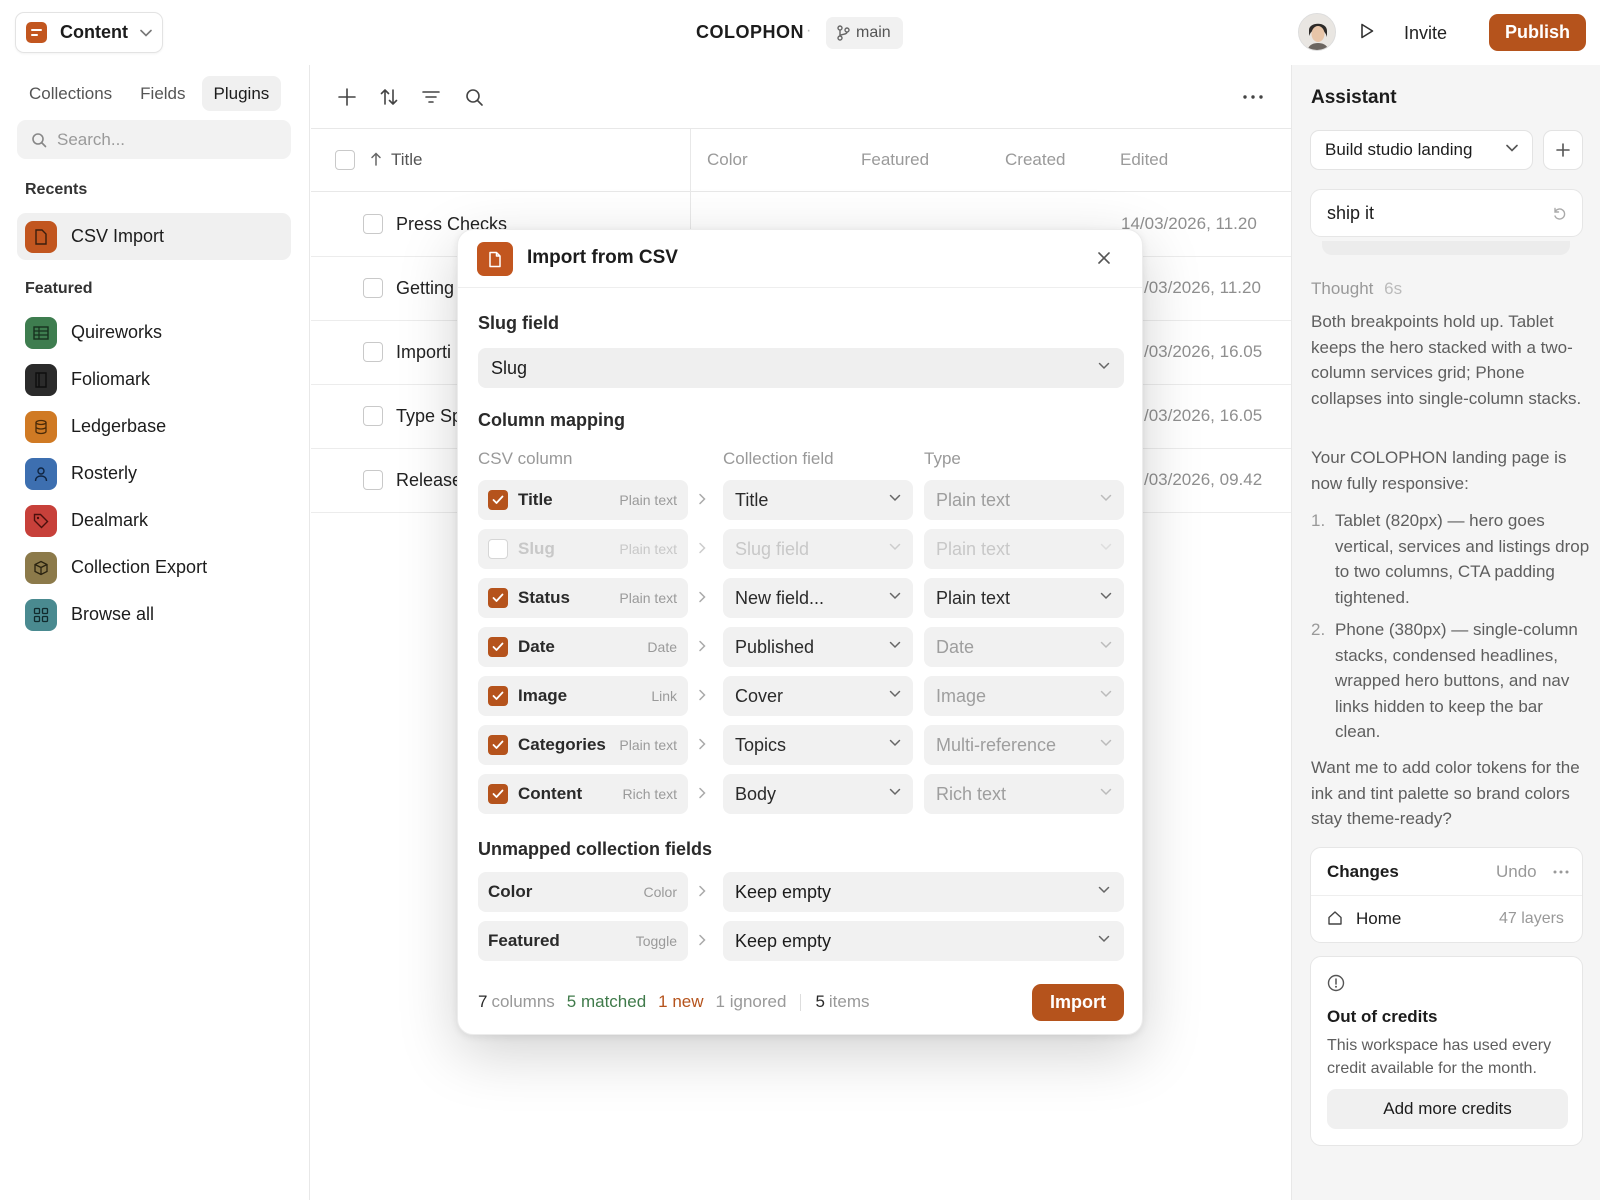 Image resolution: width=1600 pixels, height=1200 pixels. Describe the element at coordinates (1446, 895) in the screenshot. I see `divider` at that location.